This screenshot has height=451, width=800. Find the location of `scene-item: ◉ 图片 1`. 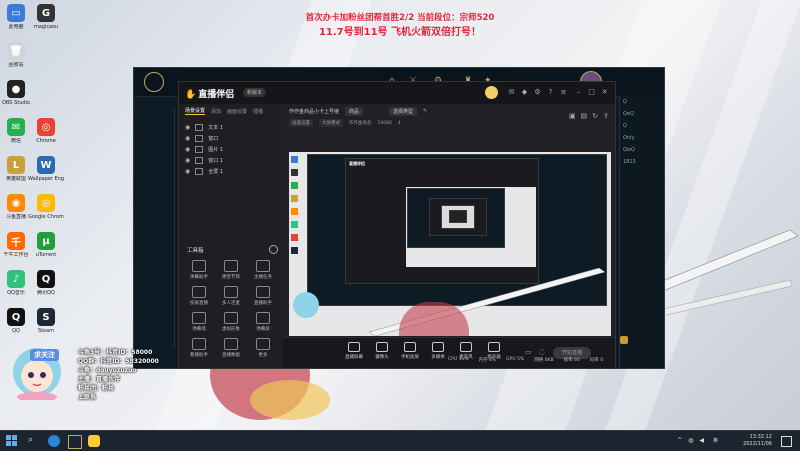

scene-item: ◉ 图片 1 is located at coordinates (231, 149).